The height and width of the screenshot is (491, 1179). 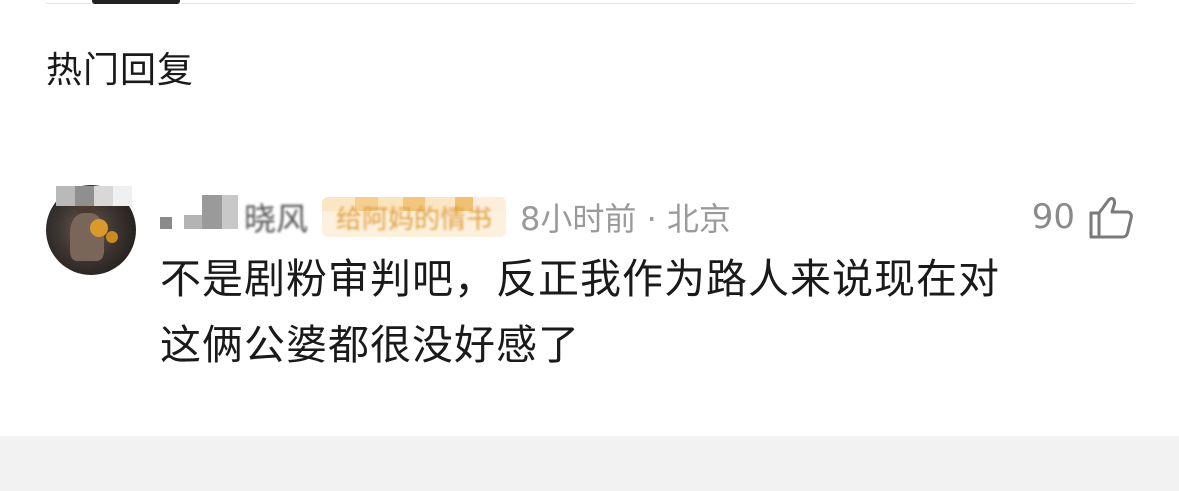 I want to click on comment-header: 晓风 给阿妈的情书 8小时前 · 北京, so click(x=445, y=217).